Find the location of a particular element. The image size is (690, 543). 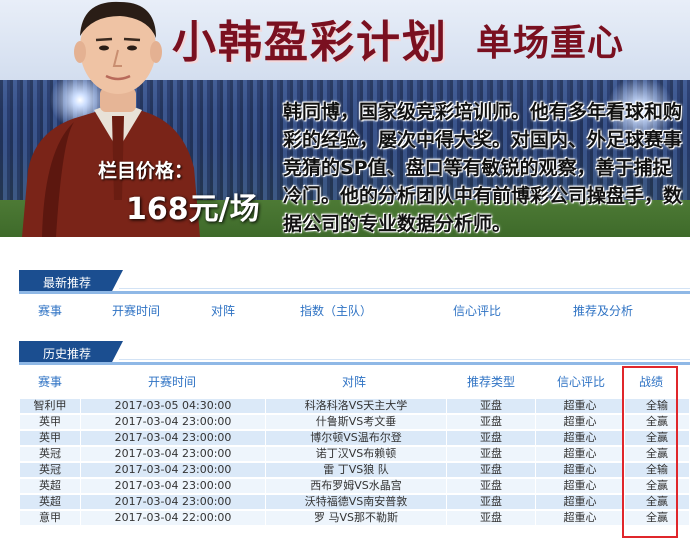

history-title: 历史推荐 is located at coordinates (67, 354).